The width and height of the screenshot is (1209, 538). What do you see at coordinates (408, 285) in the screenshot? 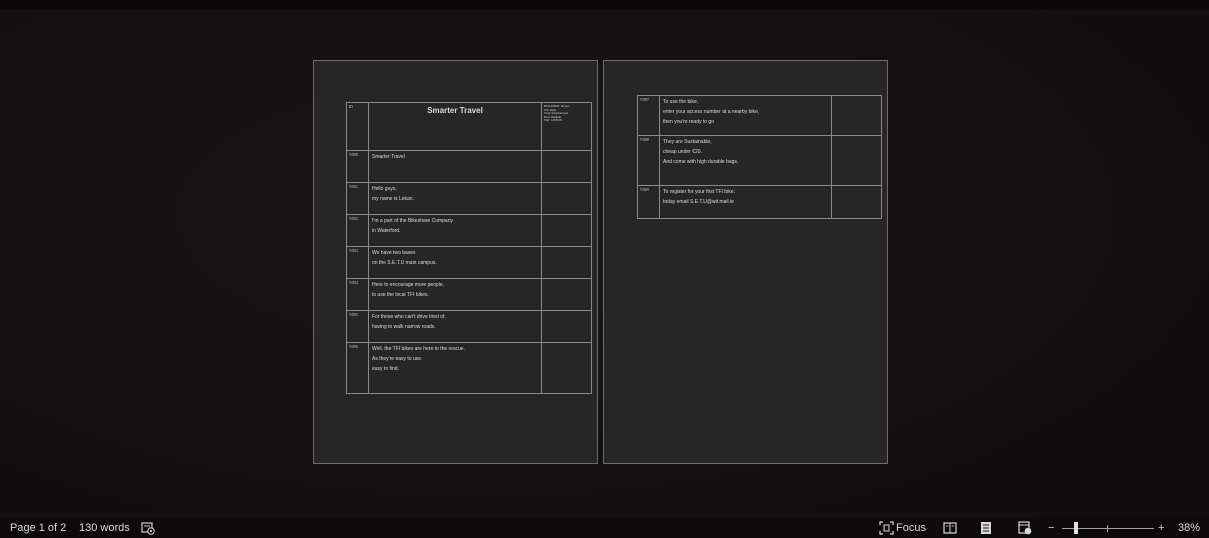
I see `row-line: Here to encourage more people,` at bounding box center [408, 285].